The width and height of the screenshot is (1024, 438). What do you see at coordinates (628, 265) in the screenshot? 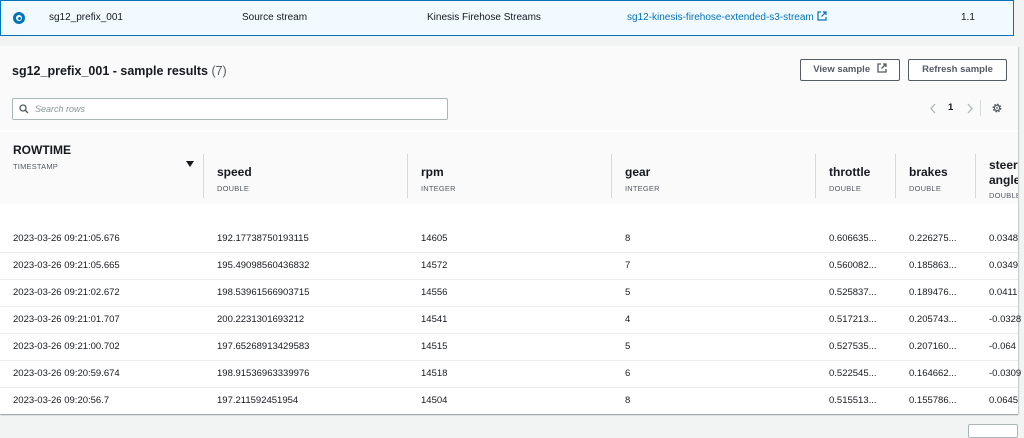
I see `cell-gear: 7` at bounding box center [628, 265].